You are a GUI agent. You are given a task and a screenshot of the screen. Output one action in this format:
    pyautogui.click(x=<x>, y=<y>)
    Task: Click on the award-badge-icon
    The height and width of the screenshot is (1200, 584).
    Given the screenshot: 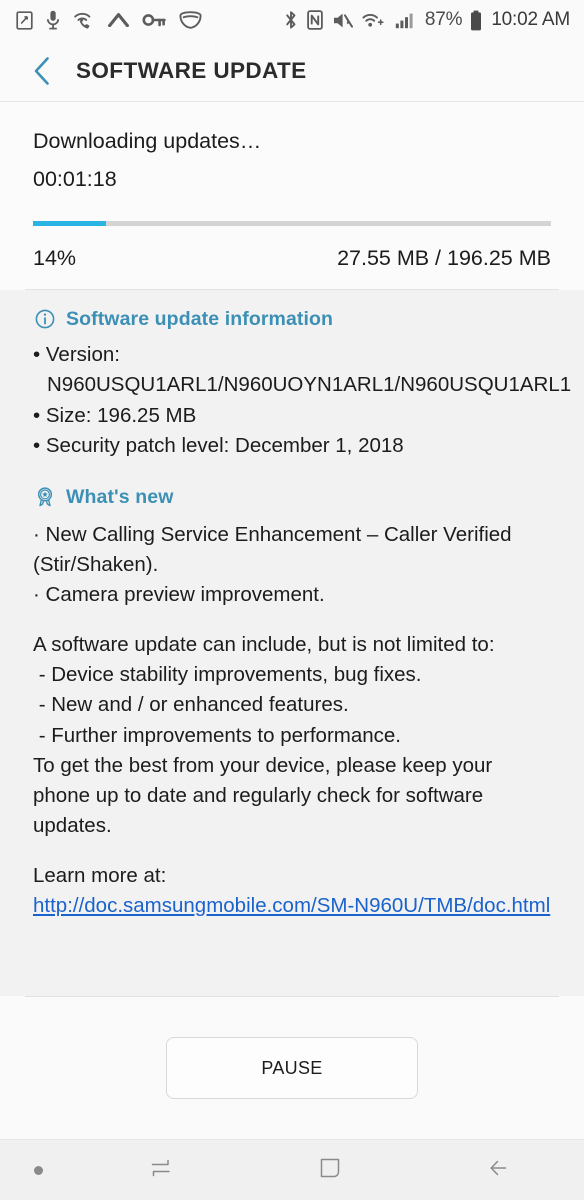 What is the action you would take?
    pyautogui.click(x=45, y=497)
    